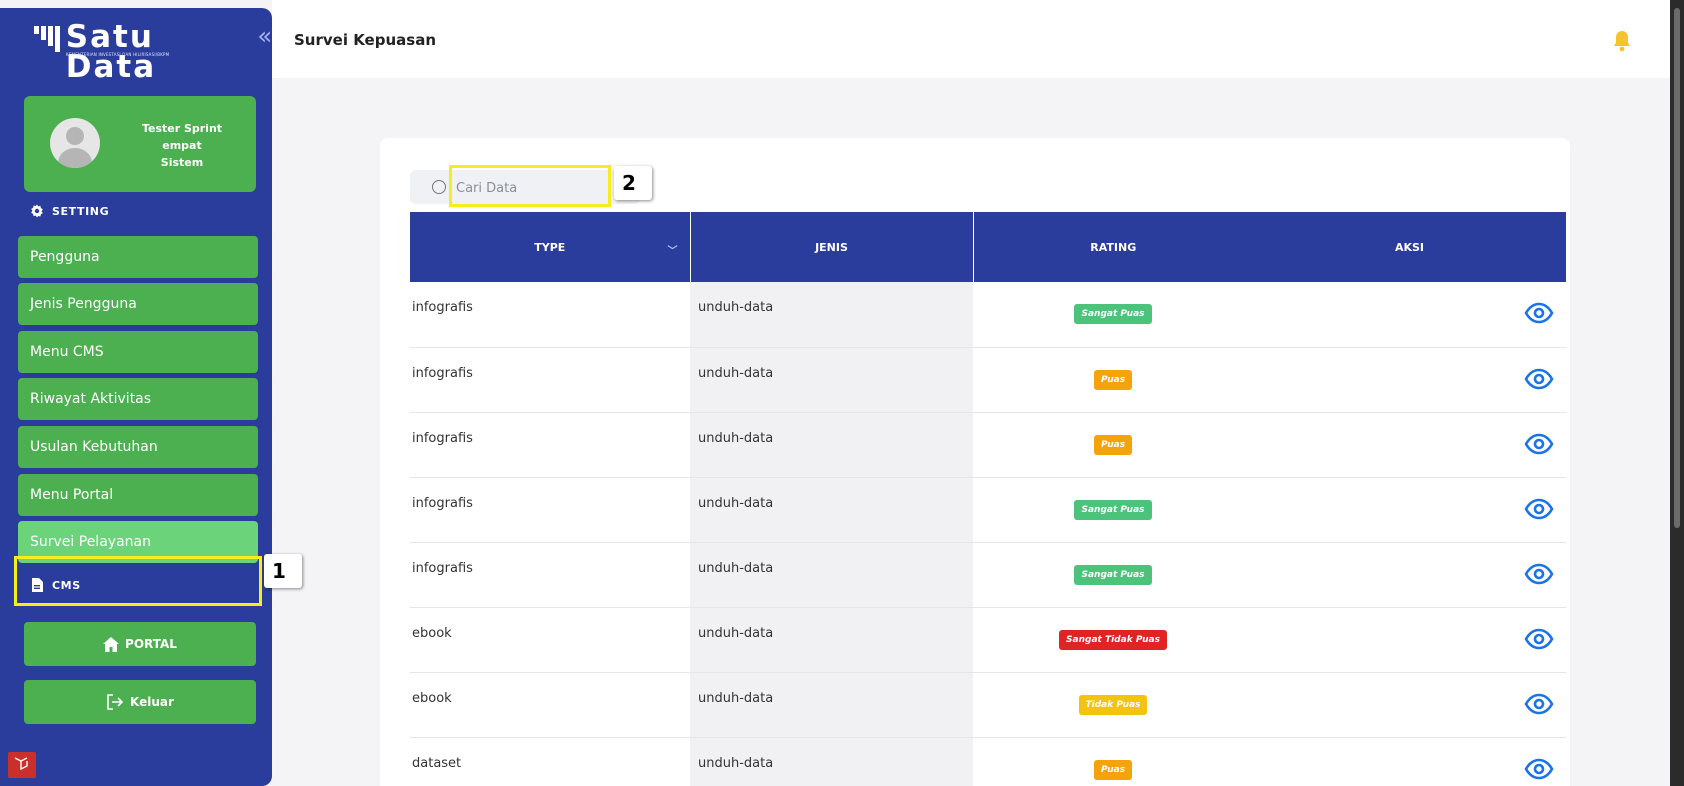 This screenshot has height=786, width=1684. I want to click on sidebar-item-pengguna: Pengguna, so click(138, 257).